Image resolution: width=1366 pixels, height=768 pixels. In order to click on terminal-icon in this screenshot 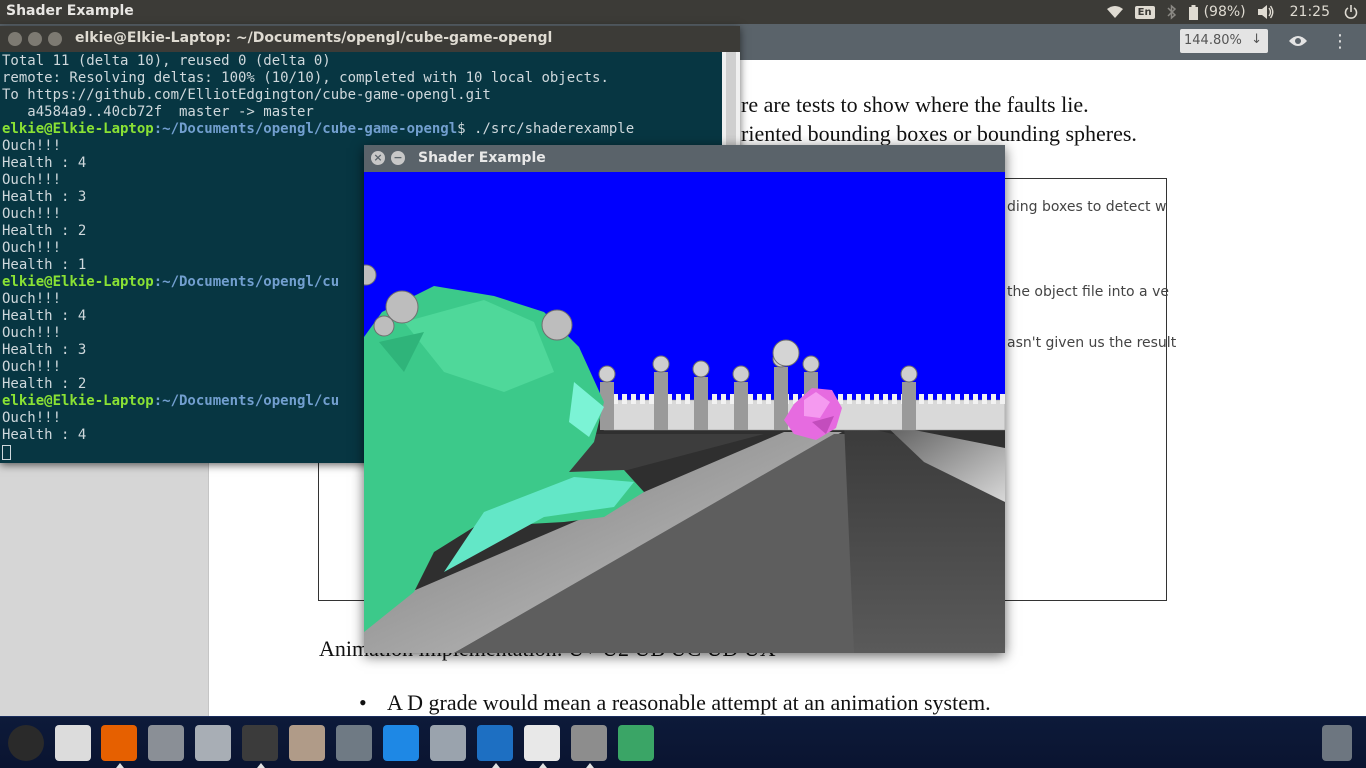, I will do `click(260, 746)`.